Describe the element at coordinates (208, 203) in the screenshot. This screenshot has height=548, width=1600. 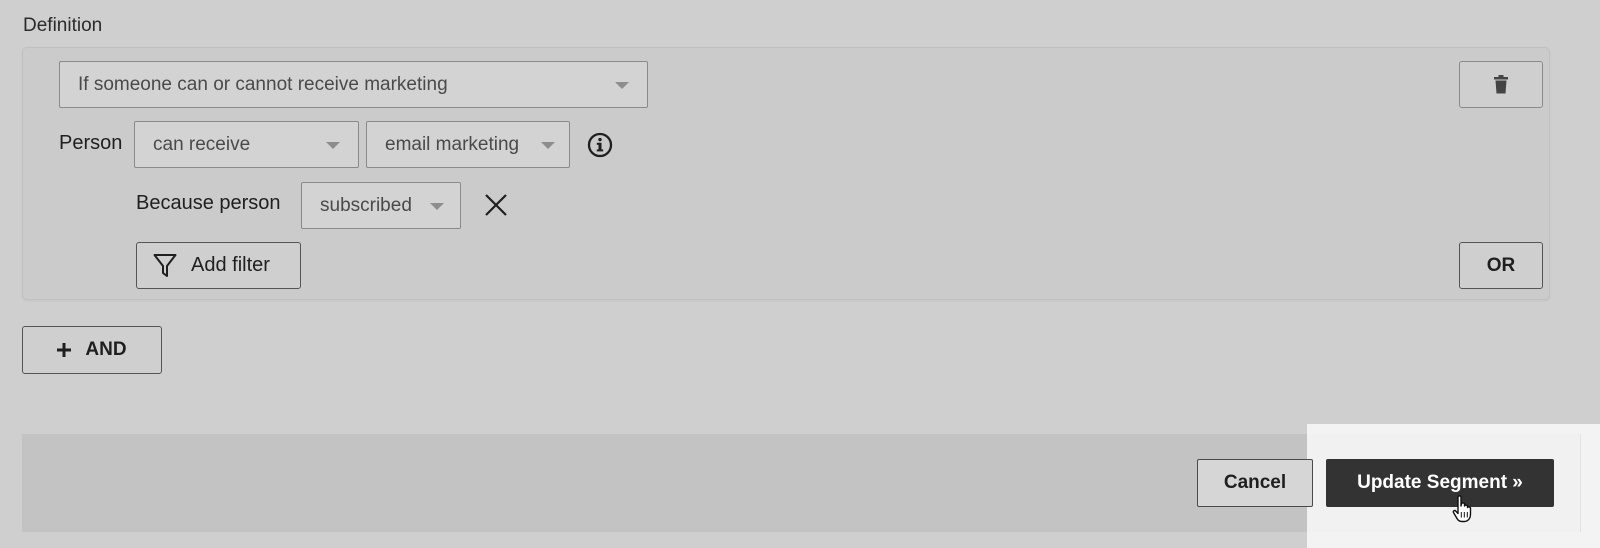
I see `because-person-label: Because person` at that location.